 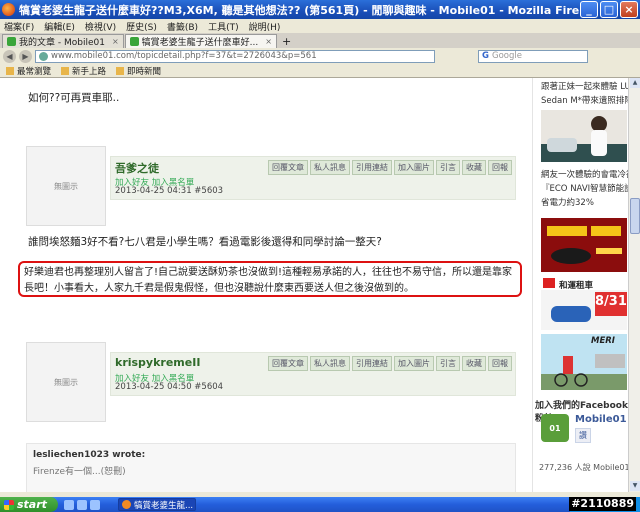 What do you see at coordinates (584, 188) in the screenshot?
I see `ad-headline: 『ECO NAVI智慧節能設` at bounding box center [584, 188].